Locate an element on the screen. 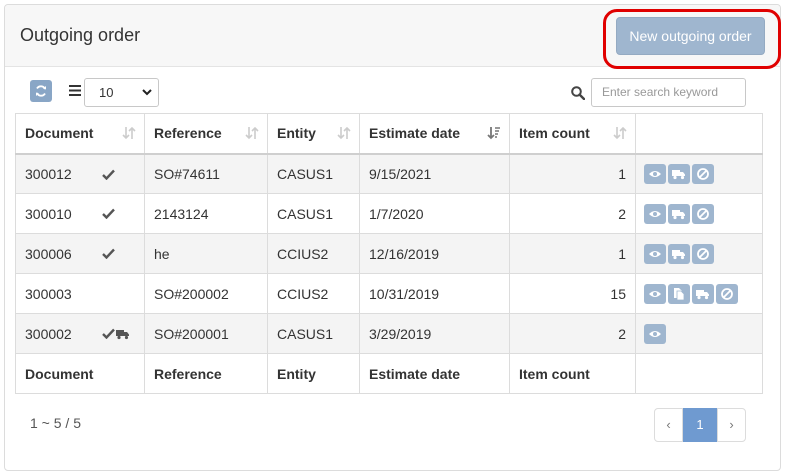 The image size is (785, 475). item-count-cell: 15 is located at coordinates (572, 293).